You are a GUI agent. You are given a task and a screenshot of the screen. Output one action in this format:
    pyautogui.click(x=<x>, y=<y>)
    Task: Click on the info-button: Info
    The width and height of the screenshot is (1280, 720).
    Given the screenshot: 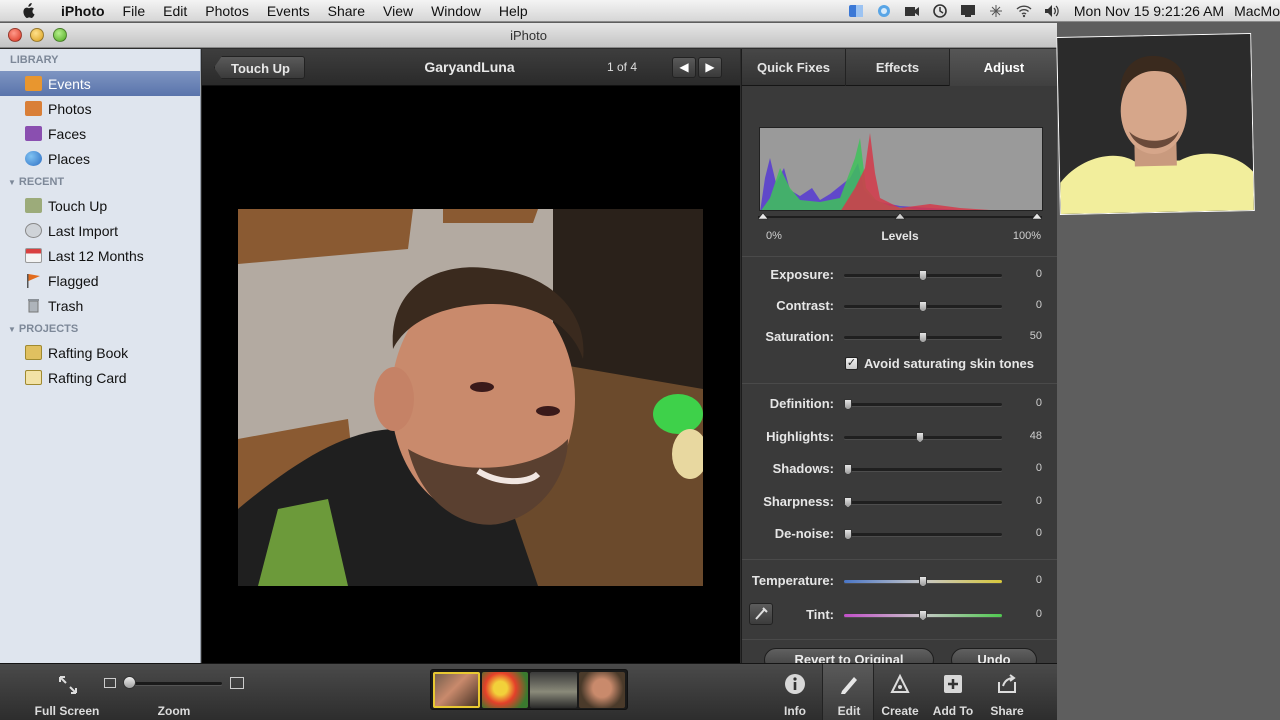 What is the action you would take?
    pyautogui.click(x=795, y=692)
    